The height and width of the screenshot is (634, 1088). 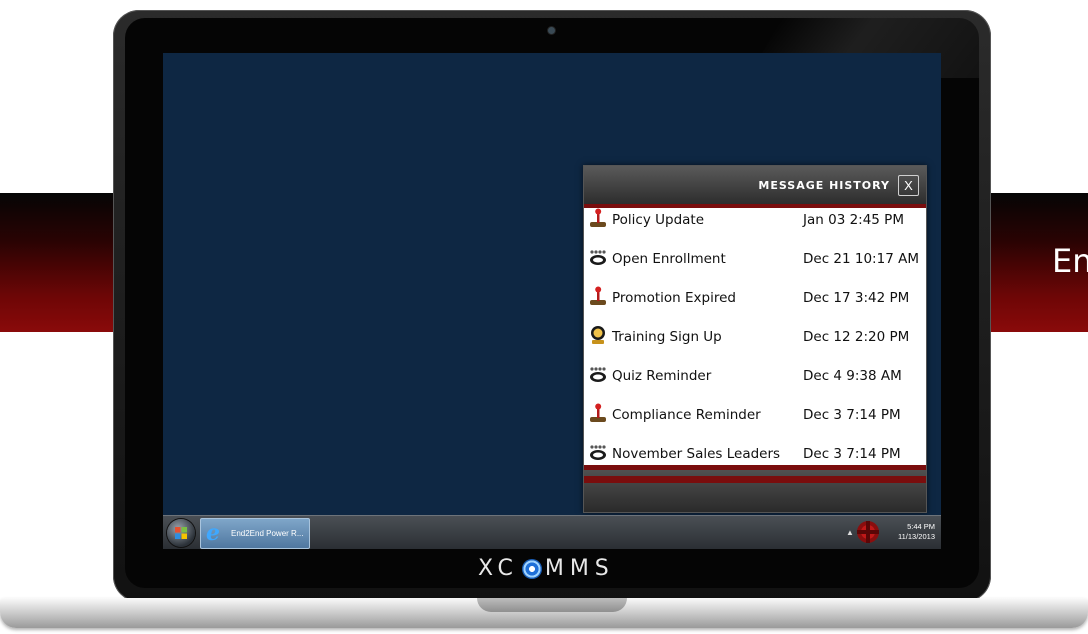 I want to click on clock-date: 11/13/2013, so click(x=916, y=536).